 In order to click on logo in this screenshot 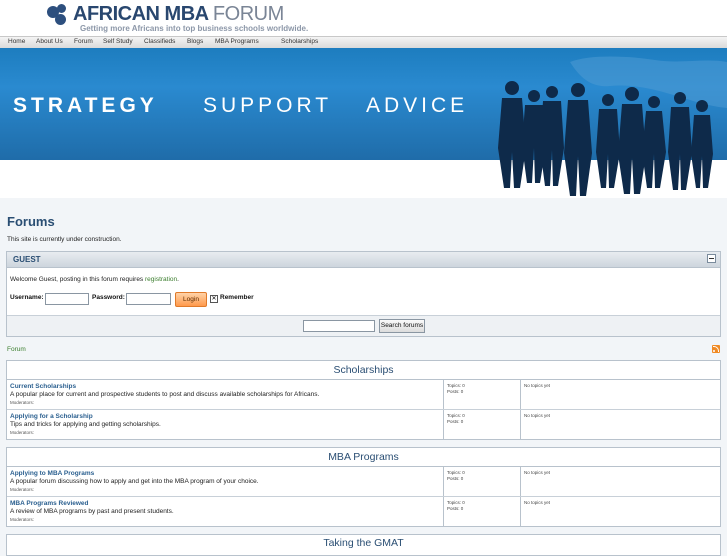, I will do `click(58, 15)`.